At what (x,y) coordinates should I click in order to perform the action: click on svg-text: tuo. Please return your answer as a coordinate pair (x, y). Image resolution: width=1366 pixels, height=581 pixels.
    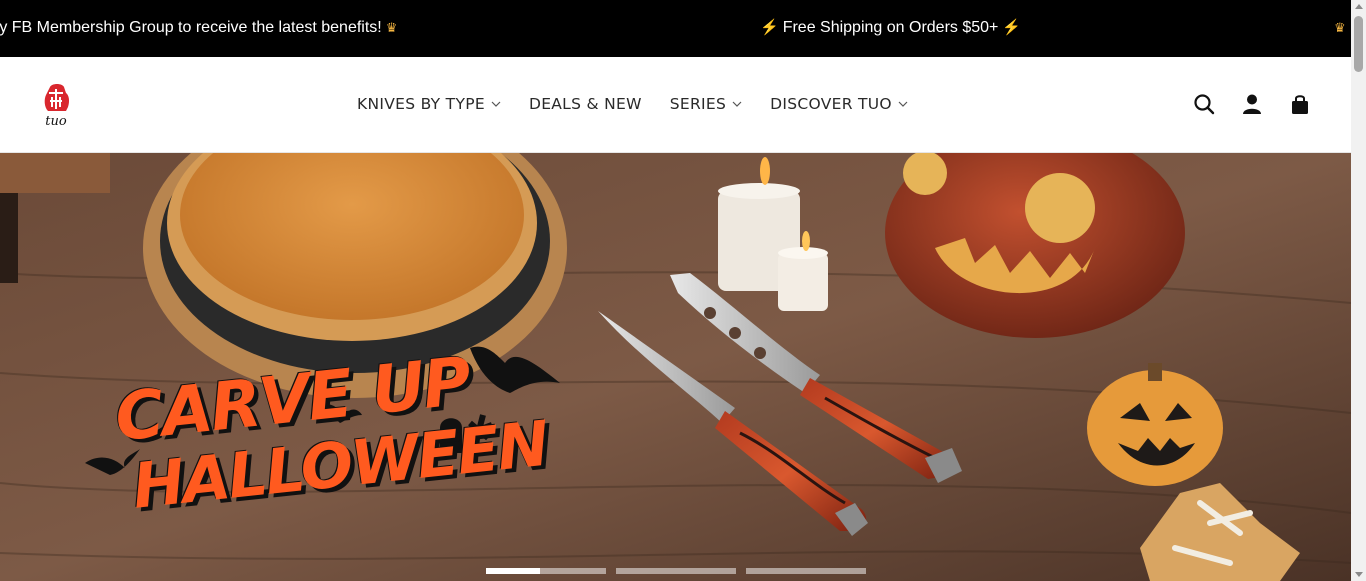
    Looking at the image, I should click on (56, 121).